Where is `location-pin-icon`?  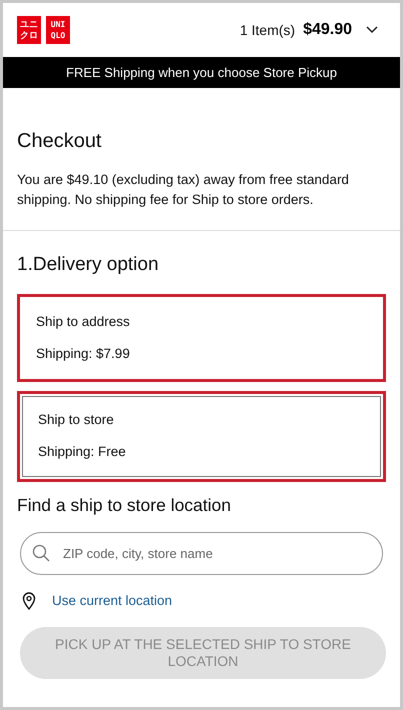
location-pin-icon is located at coordinates (29, 601).